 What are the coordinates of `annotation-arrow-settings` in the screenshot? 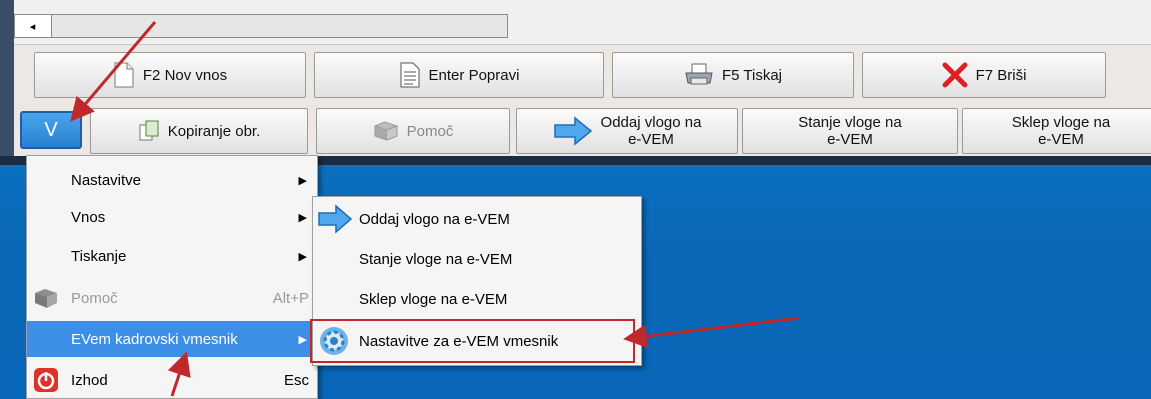 It's located at (712, 332).